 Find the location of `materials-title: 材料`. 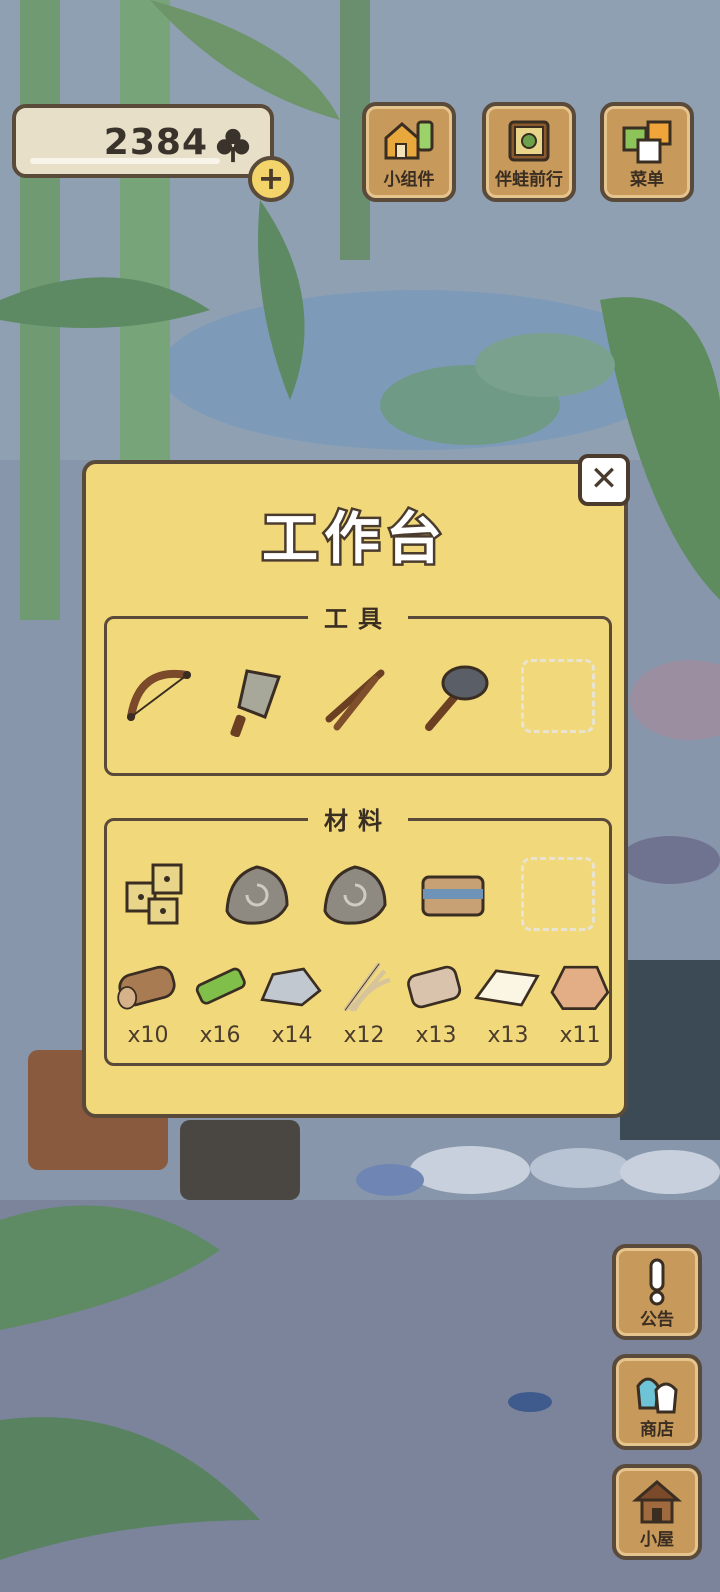

materials-title: 材料 is located at coordinates (358, 818).